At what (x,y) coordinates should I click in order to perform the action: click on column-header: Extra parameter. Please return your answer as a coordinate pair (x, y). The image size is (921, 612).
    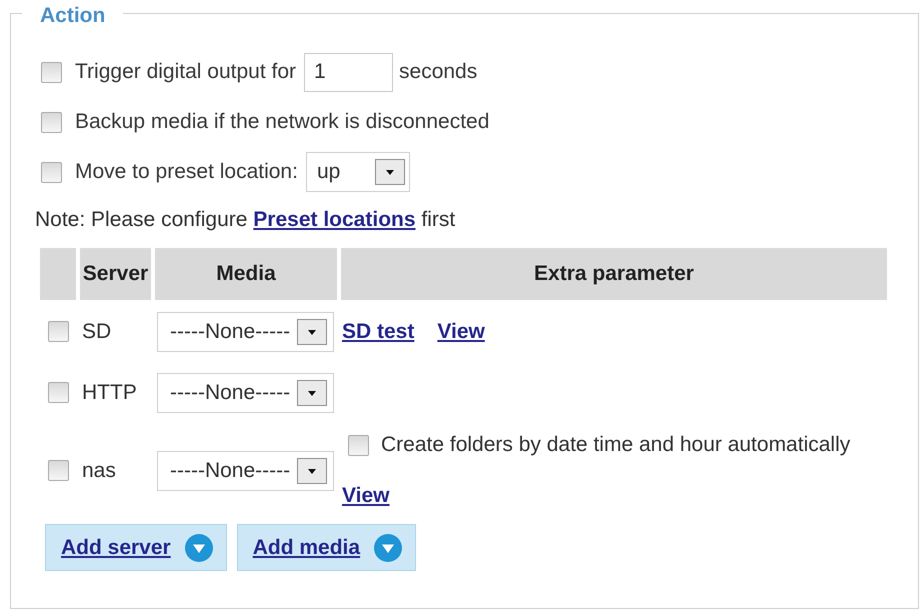
    Looking at the image, I should click on (614, 274).